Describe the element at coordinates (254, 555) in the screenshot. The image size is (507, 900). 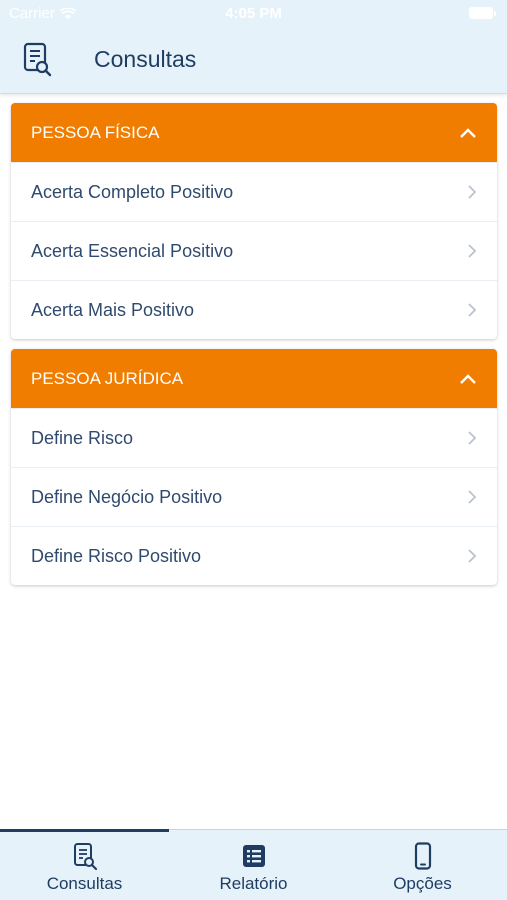
I see `list-item: Define Risco Positivo` at that location.